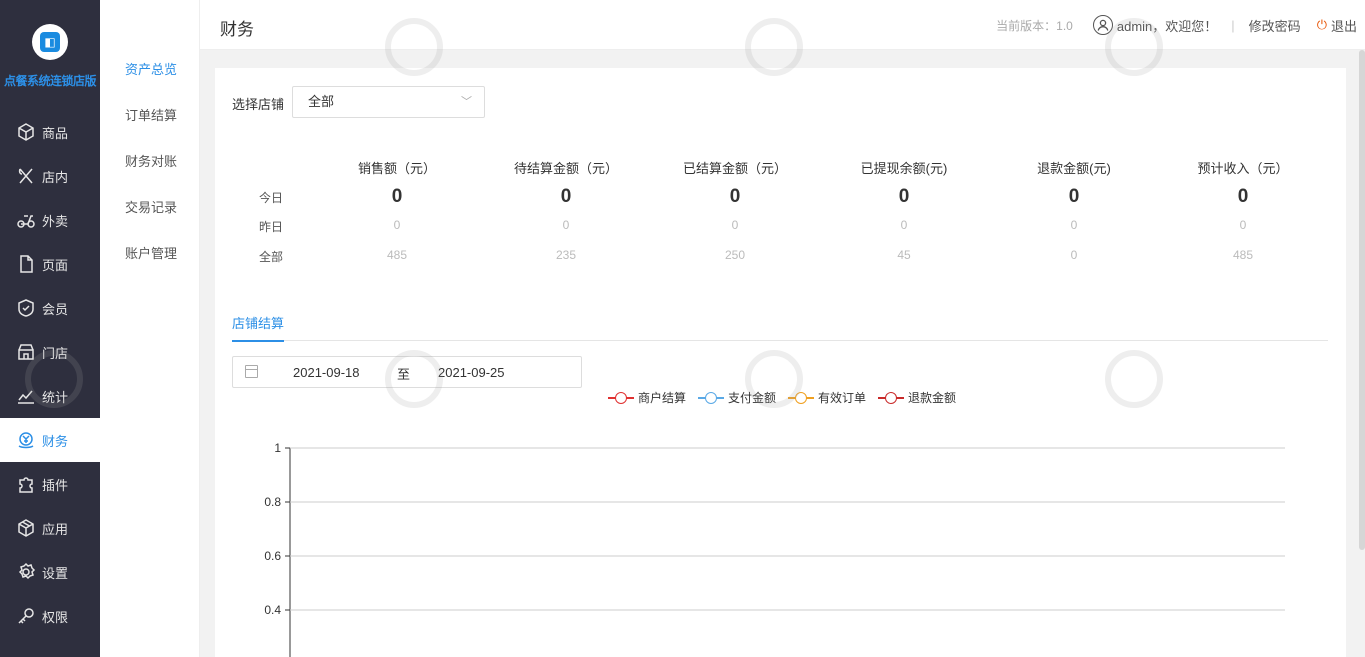 Image resolution: width=1365 pixels, height=657 pixels. What do you see at coordinates (735, 255) in the screenshot?
I see `stats-value: 250` at bounding box center [735, 255].